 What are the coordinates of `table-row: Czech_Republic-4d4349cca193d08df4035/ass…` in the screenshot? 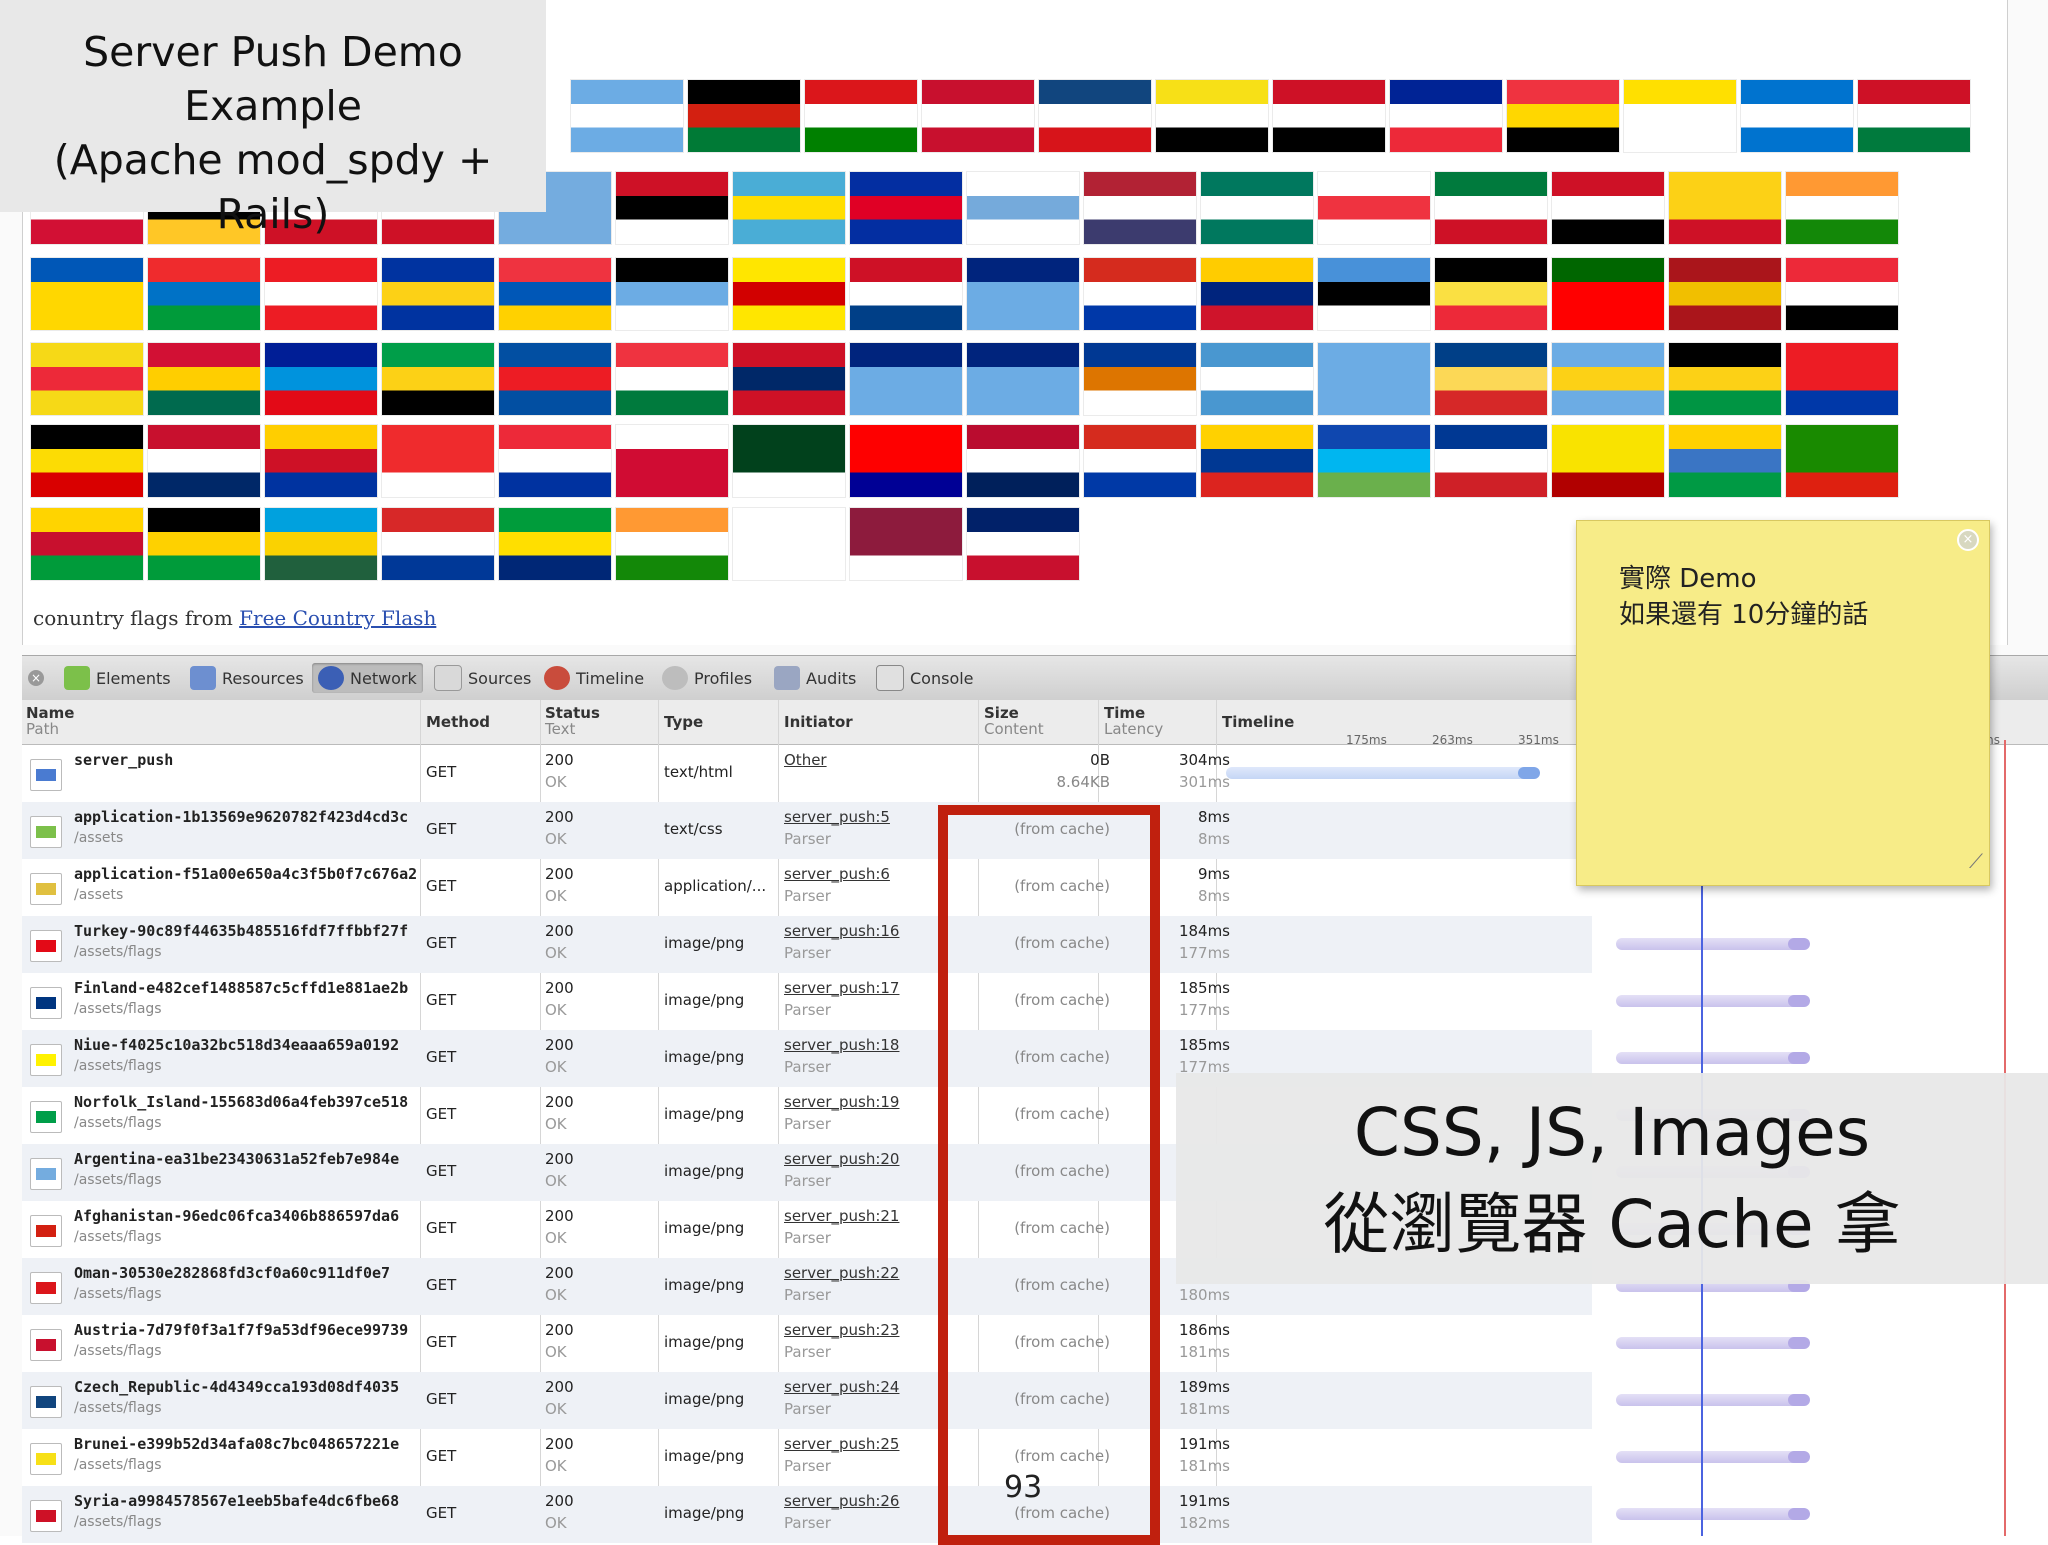 It's located at (916, 1400).